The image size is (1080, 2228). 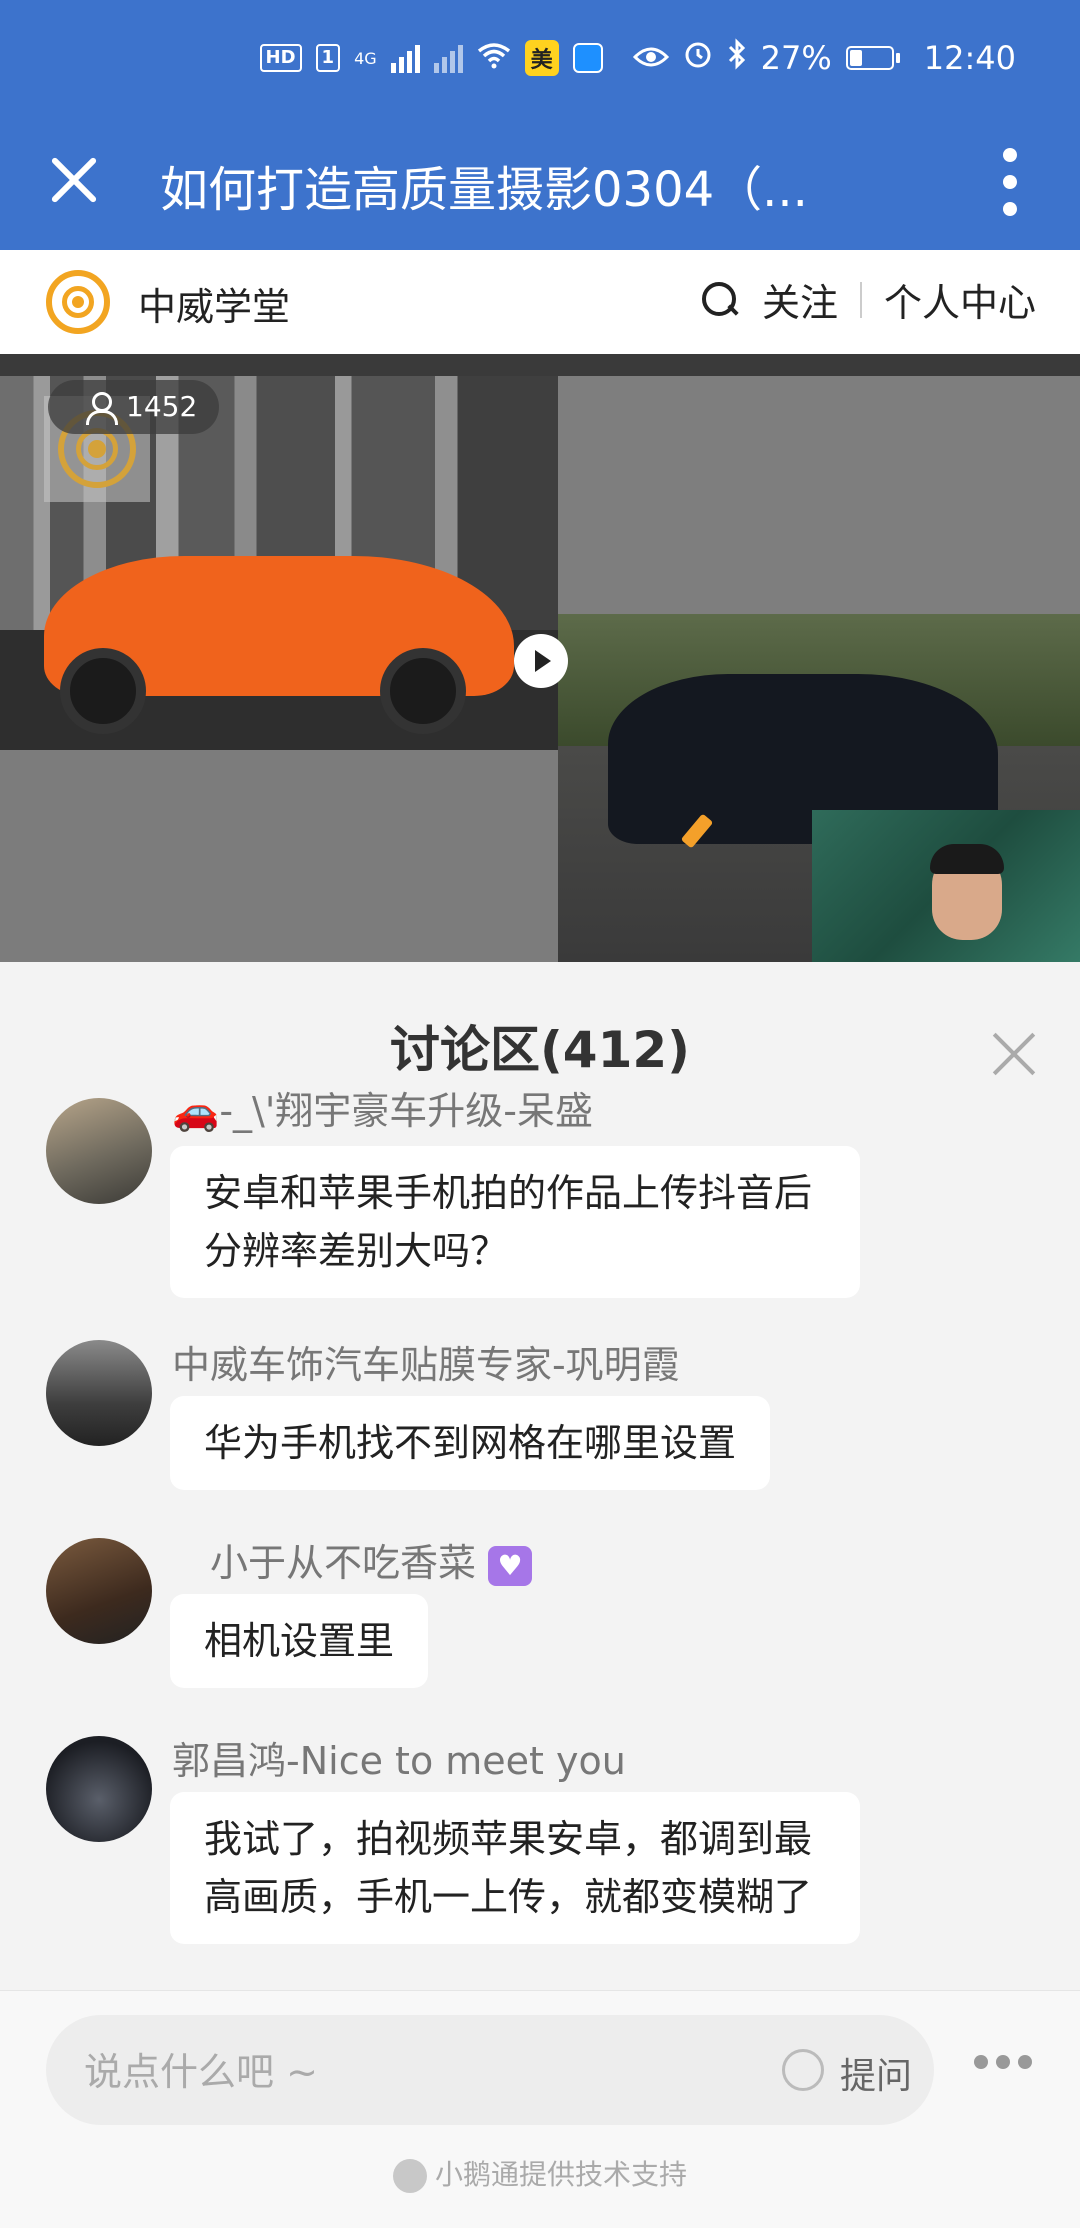 What do you see at coordinates (426, 1365) in the screenshot?
I see `message-author: 中威车饰汽车贴膜专家-巩明霞` at bounding box center [426, 1365].